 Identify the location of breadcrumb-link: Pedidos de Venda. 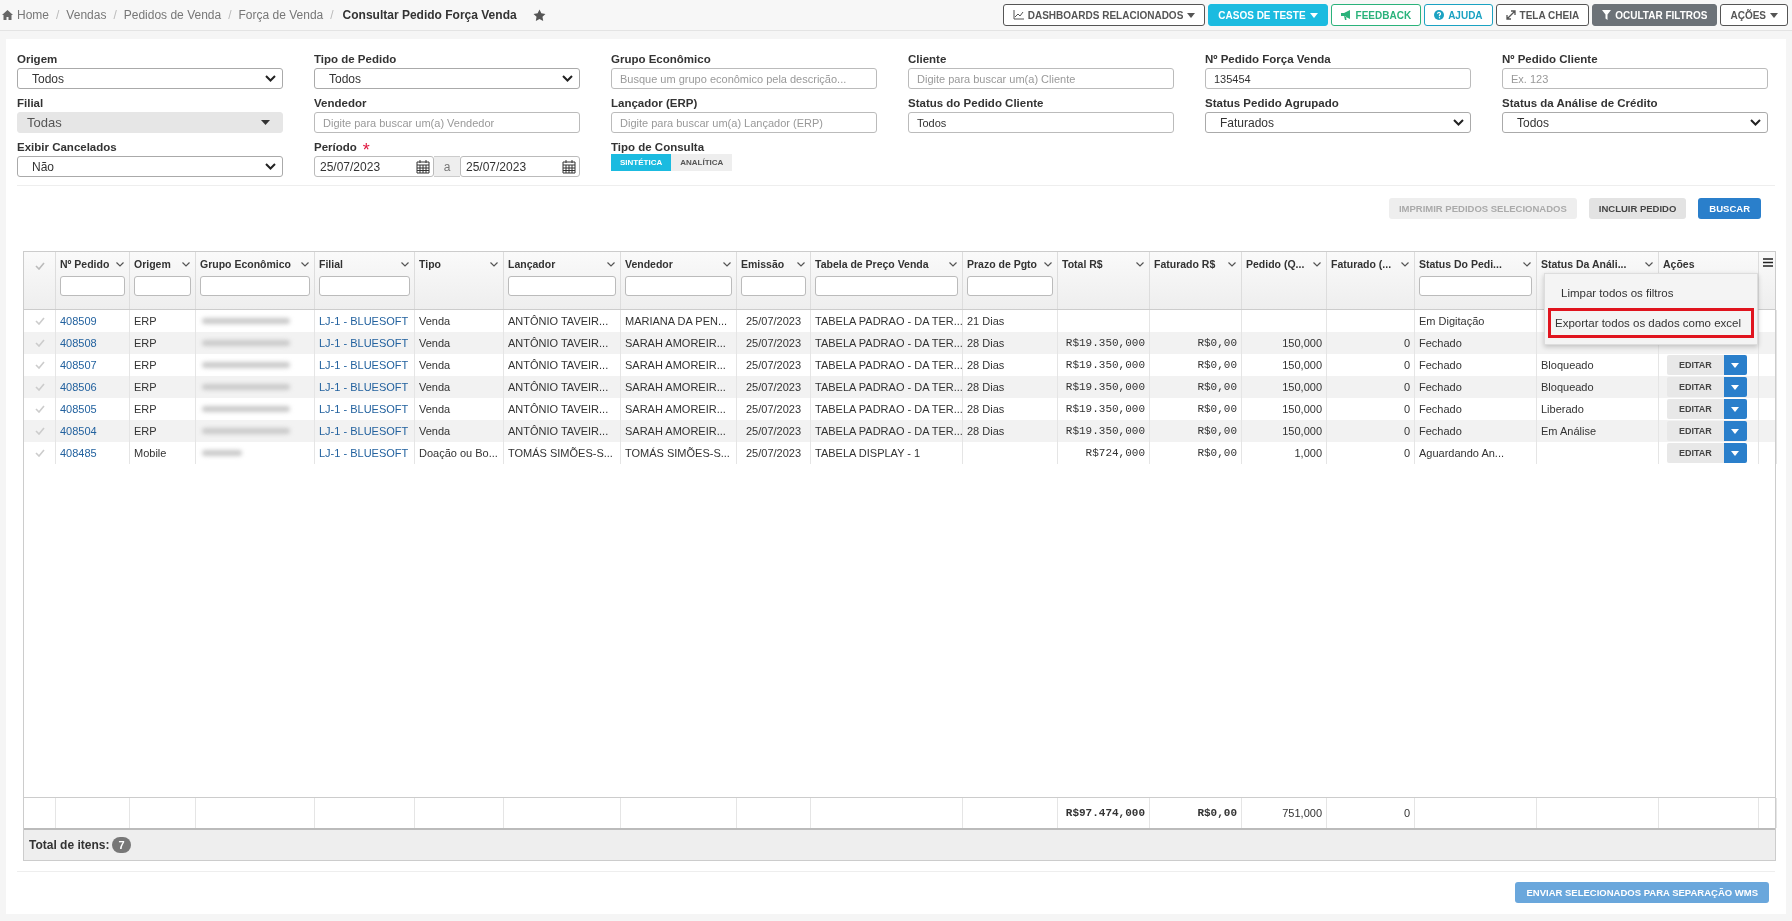
(172, 15).